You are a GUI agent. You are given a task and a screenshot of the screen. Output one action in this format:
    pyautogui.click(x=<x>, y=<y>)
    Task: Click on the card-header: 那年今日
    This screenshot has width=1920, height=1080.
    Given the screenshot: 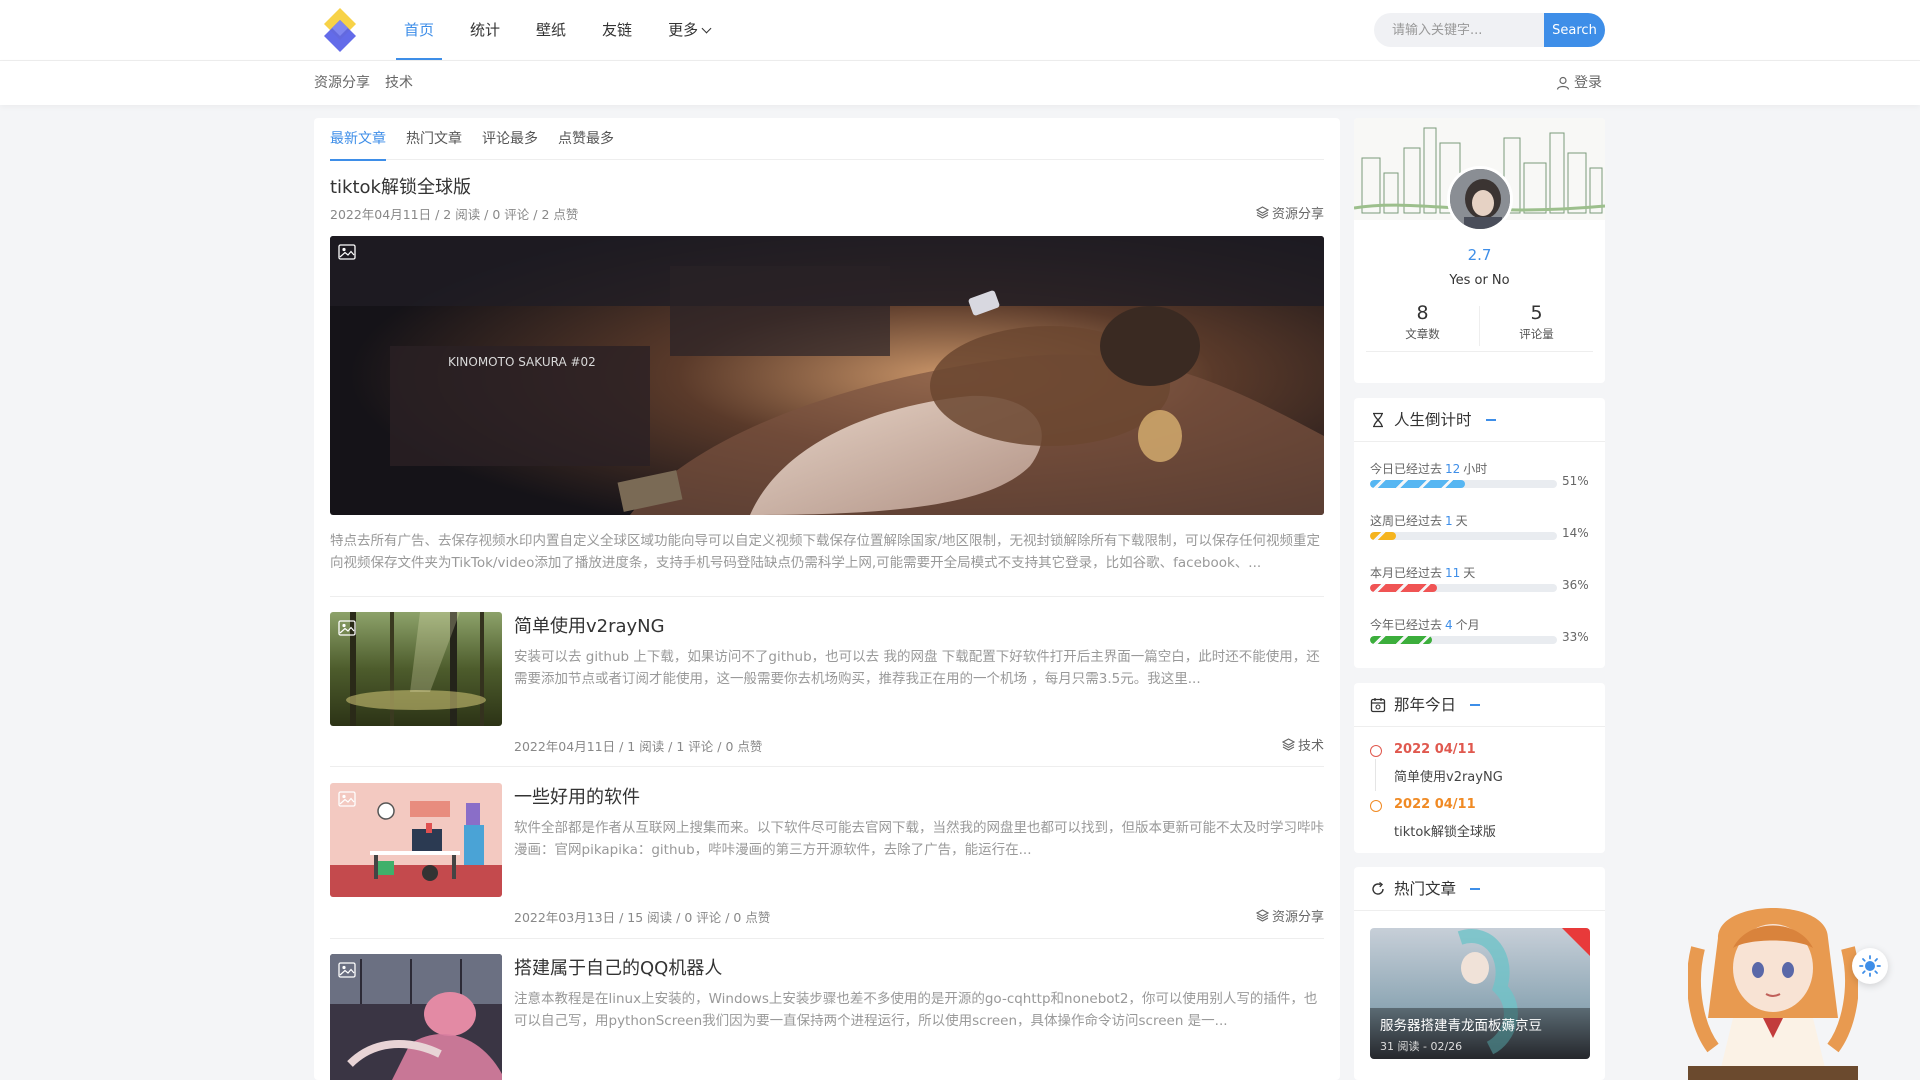 What is the action you would take?
    pyautogui.click(x=1479, y=705)
    